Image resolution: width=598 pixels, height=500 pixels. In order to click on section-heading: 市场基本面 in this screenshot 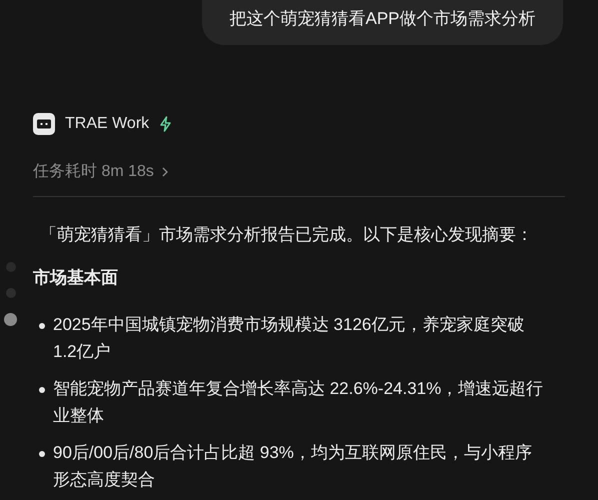, I will do `click(76, 278)`.